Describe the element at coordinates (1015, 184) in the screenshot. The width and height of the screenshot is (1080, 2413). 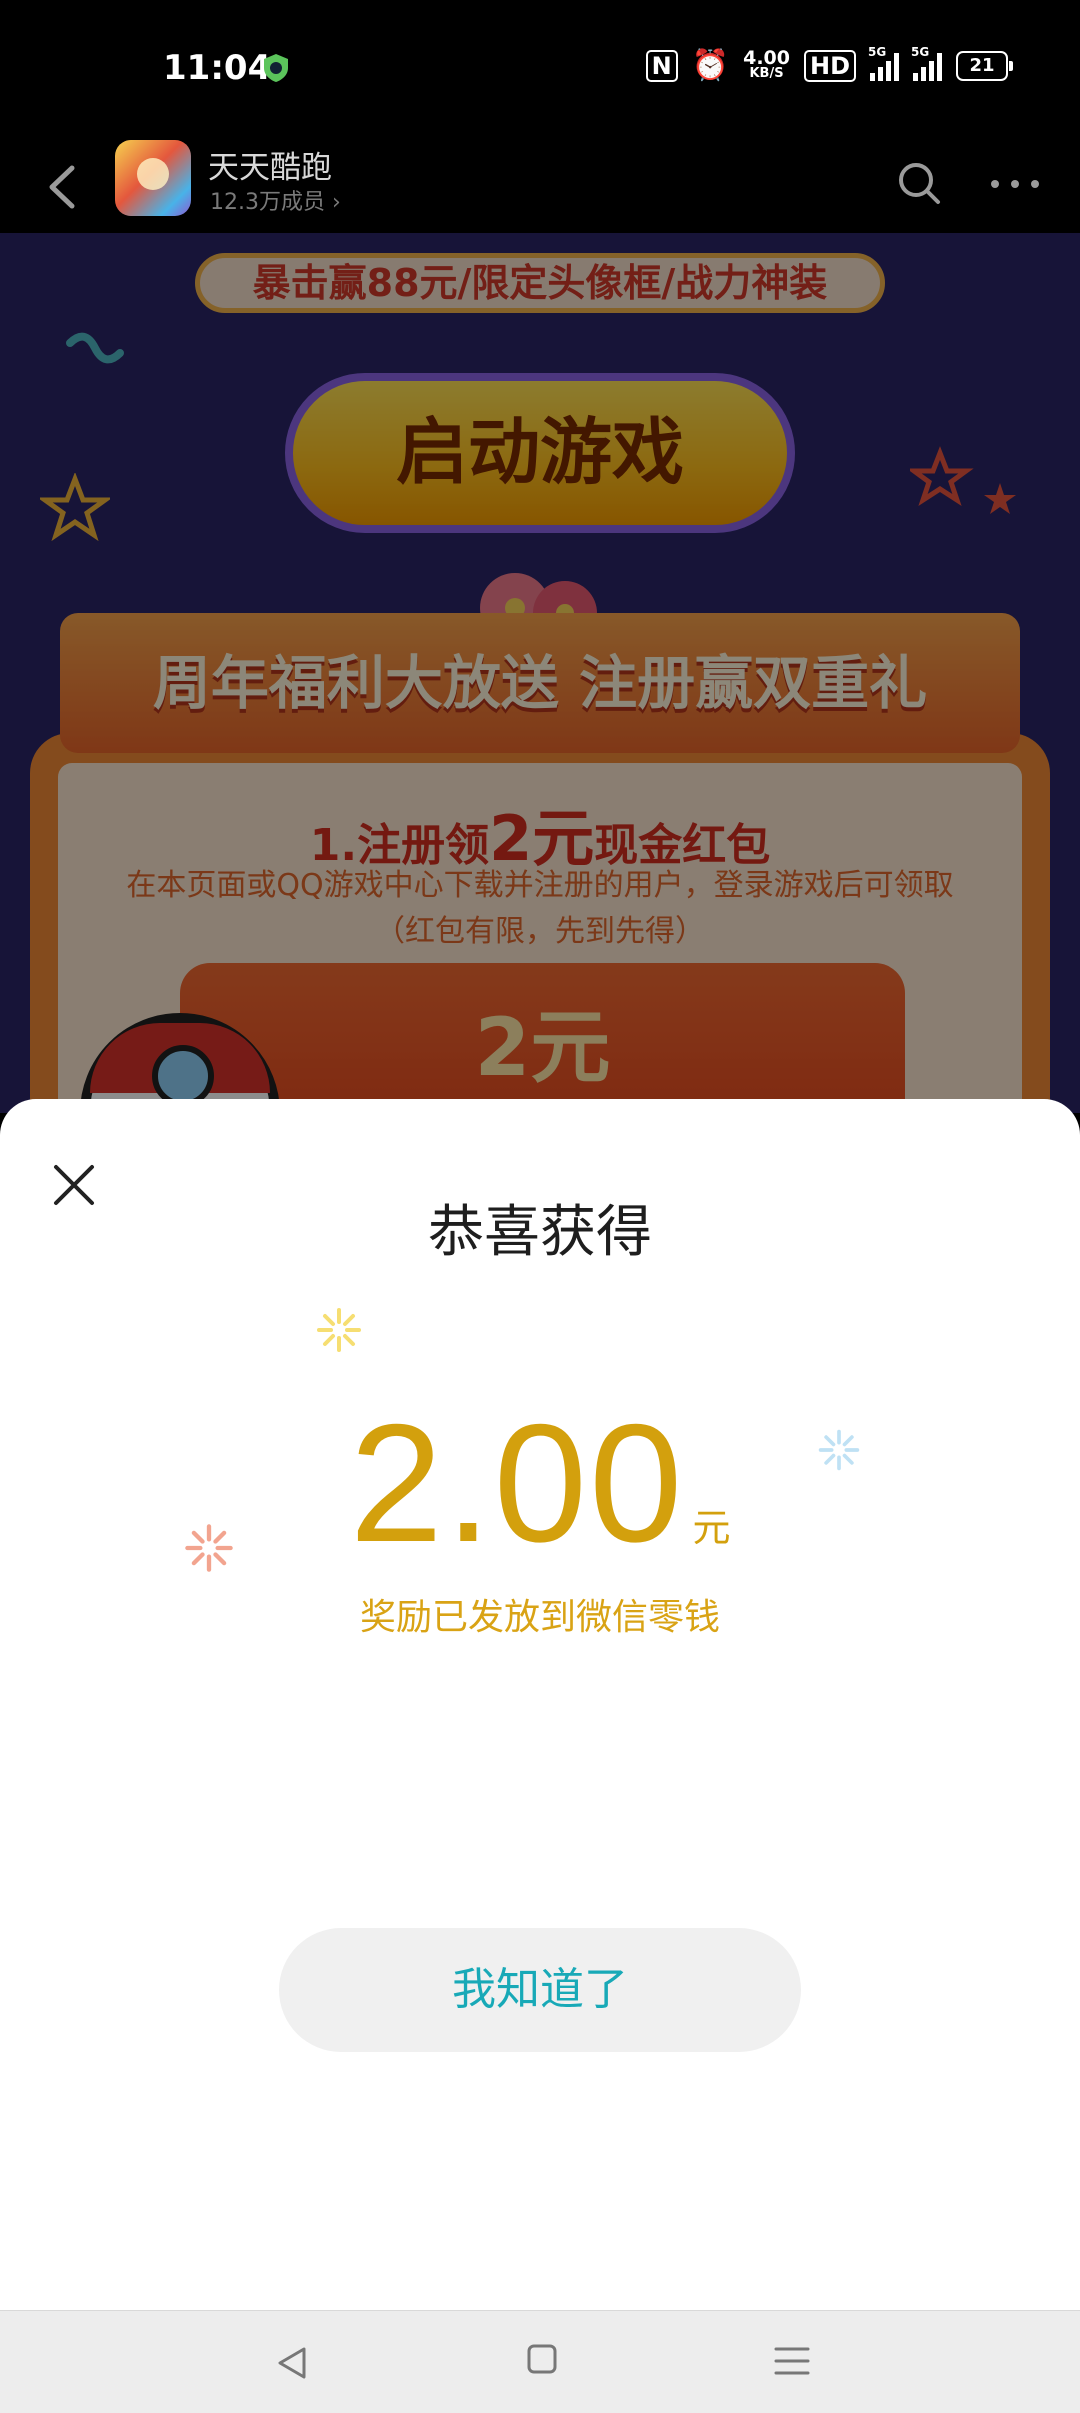
I see `more-icon` at that location.